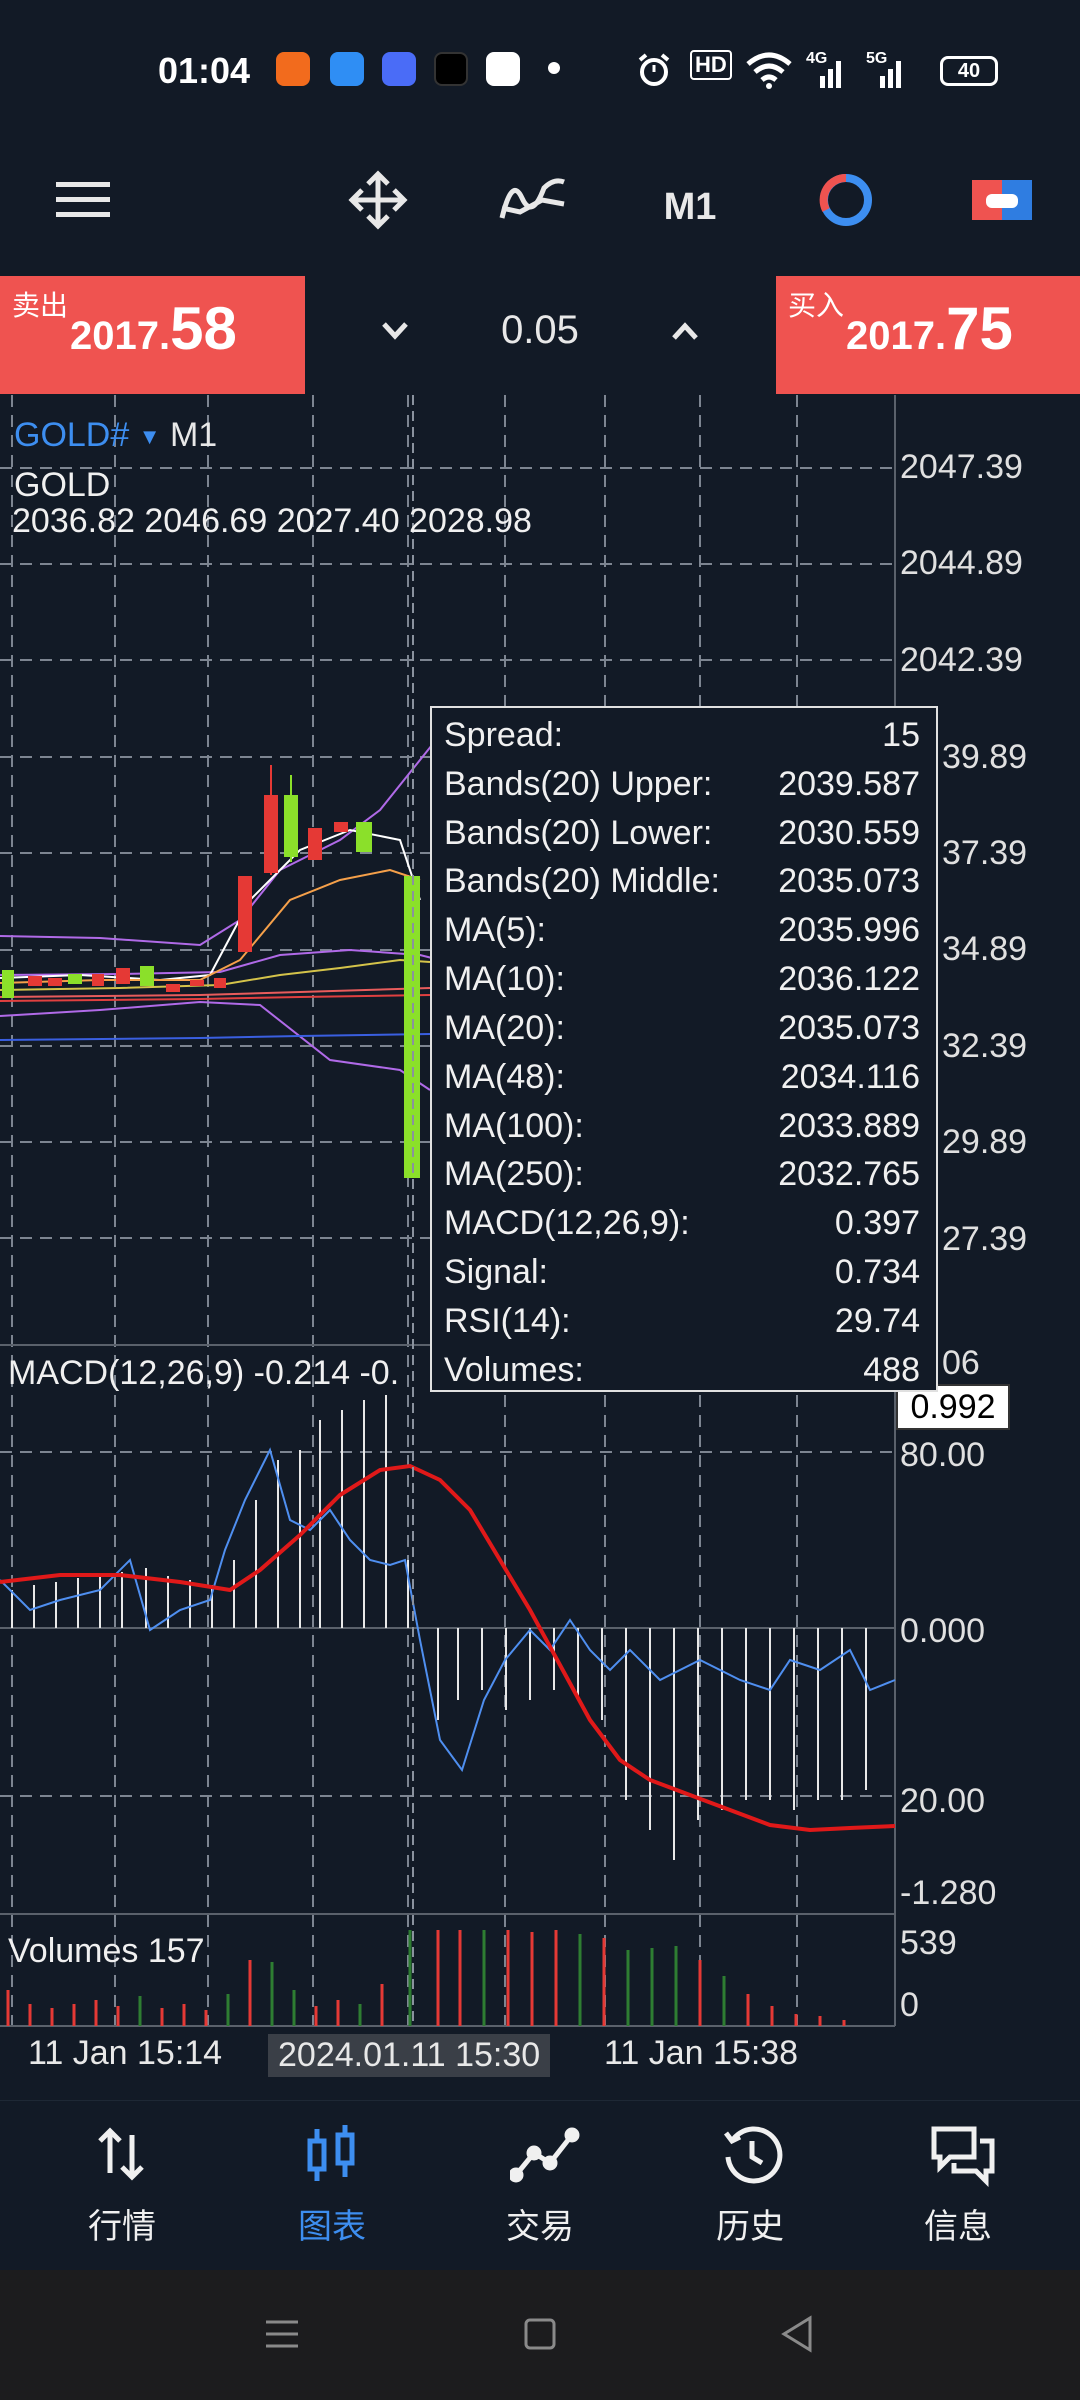  I want to click on status-time: 01:04, so click(204, 70).